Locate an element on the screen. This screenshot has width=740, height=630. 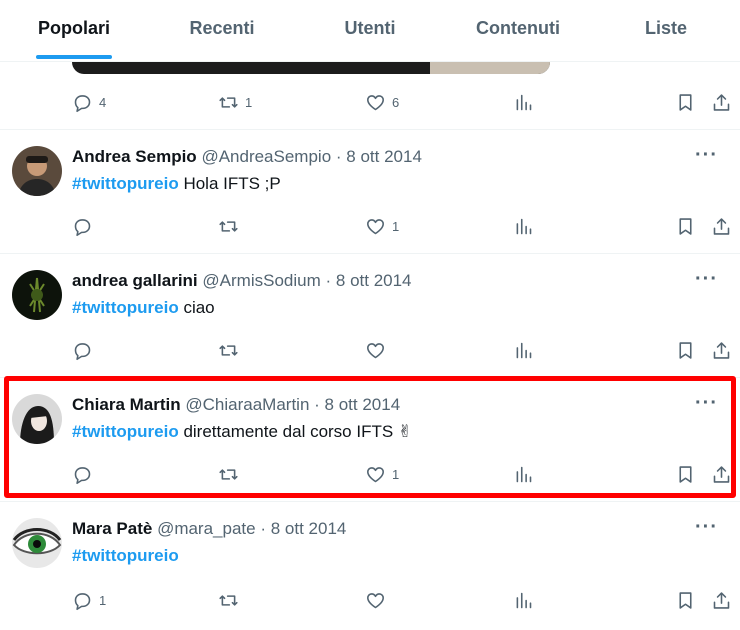
like-button: 6 is located at coordinates (382, 102).